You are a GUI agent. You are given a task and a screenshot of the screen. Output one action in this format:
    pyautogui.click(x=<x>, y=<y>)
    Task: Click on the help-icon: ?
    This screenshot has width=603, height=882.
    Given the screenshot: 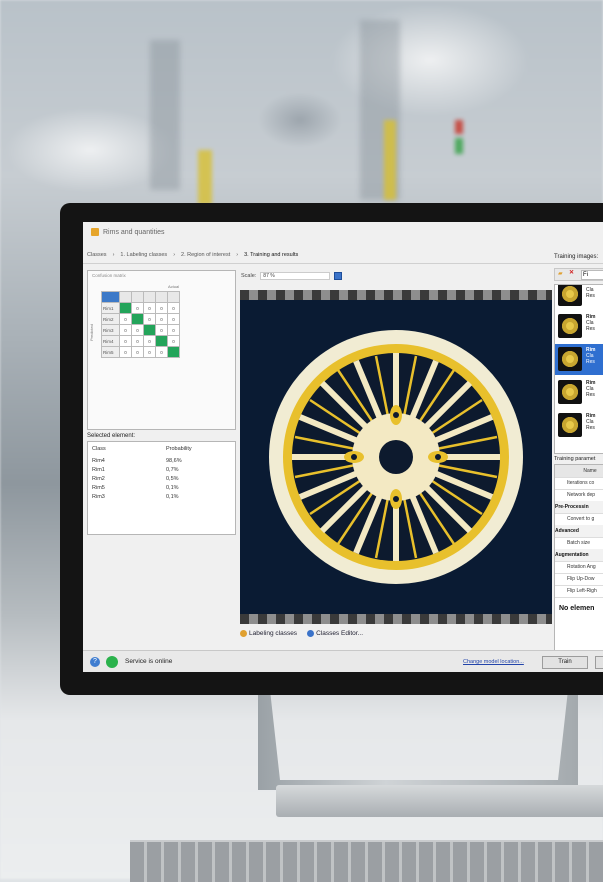 What is the action you would take?
    pyautogui.click(x=95, y=662)
    